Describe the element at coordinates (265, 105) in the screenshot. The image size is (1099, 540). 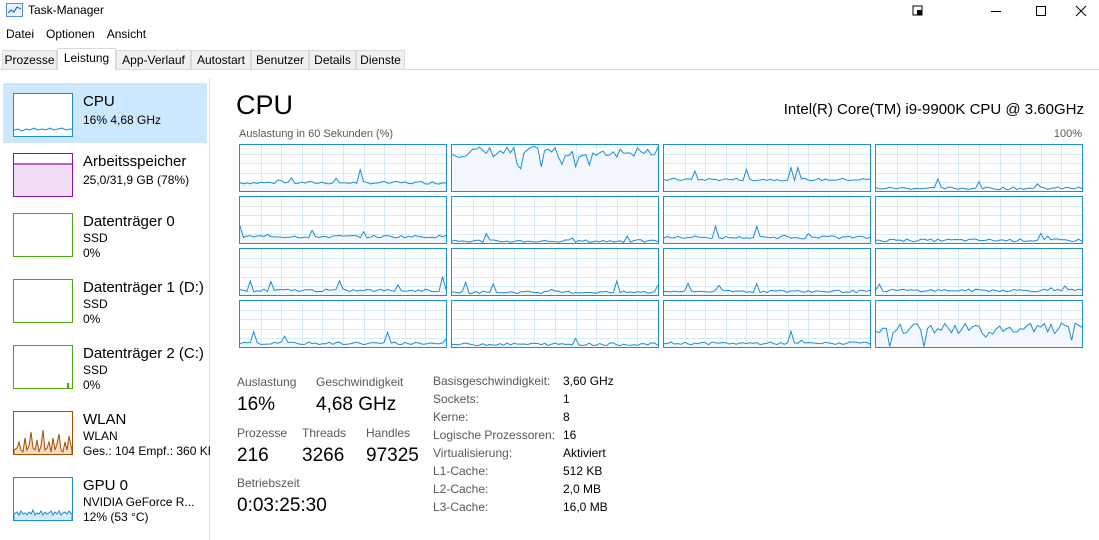
I see `page-title: CPU` at that location.